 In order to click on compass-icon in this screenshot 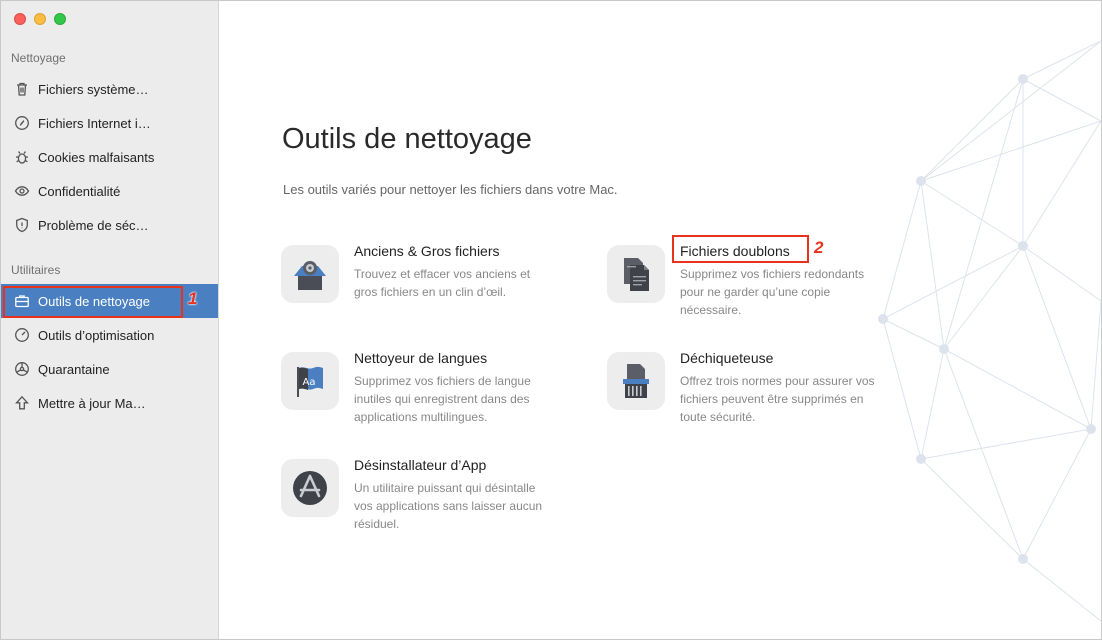, I will do `click(22, 123)`.